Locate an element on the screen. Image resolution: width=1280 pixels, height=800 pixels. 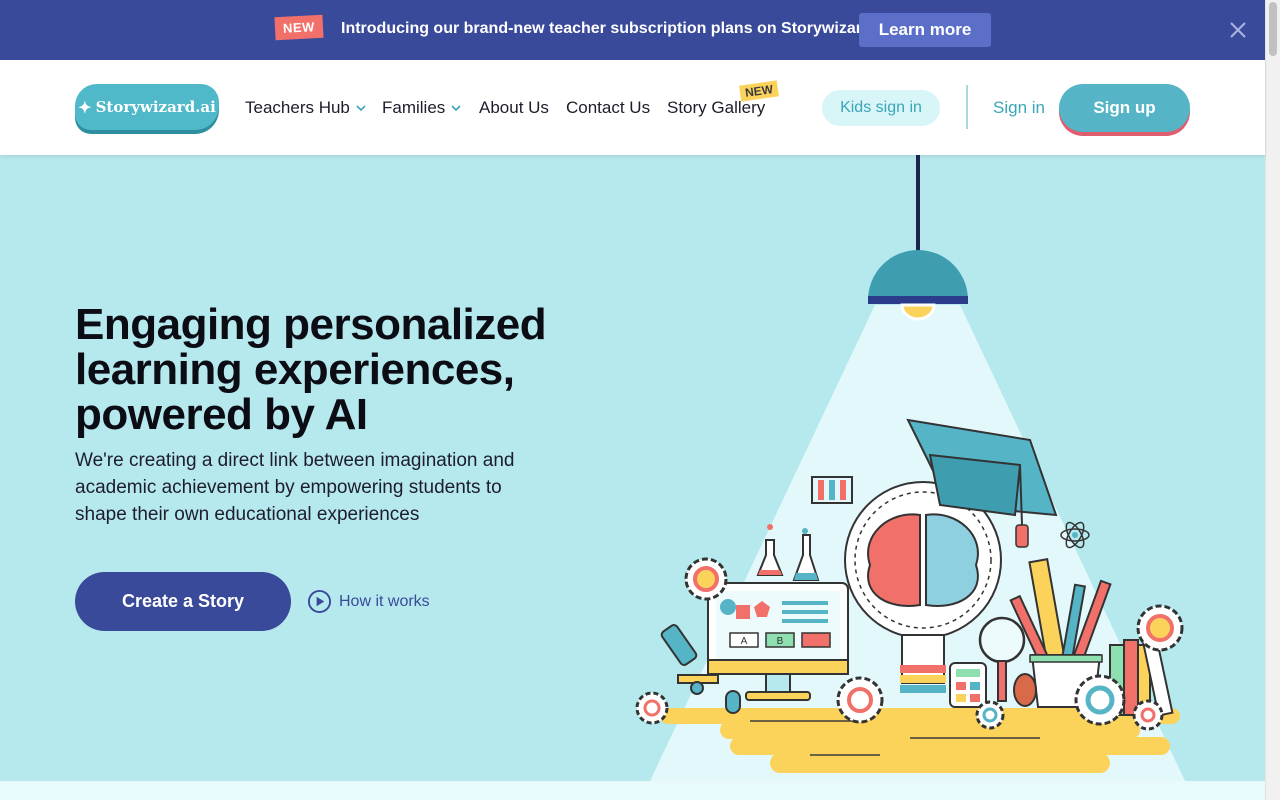
vertical-scrollbar is located at coordinates (1272, 400).